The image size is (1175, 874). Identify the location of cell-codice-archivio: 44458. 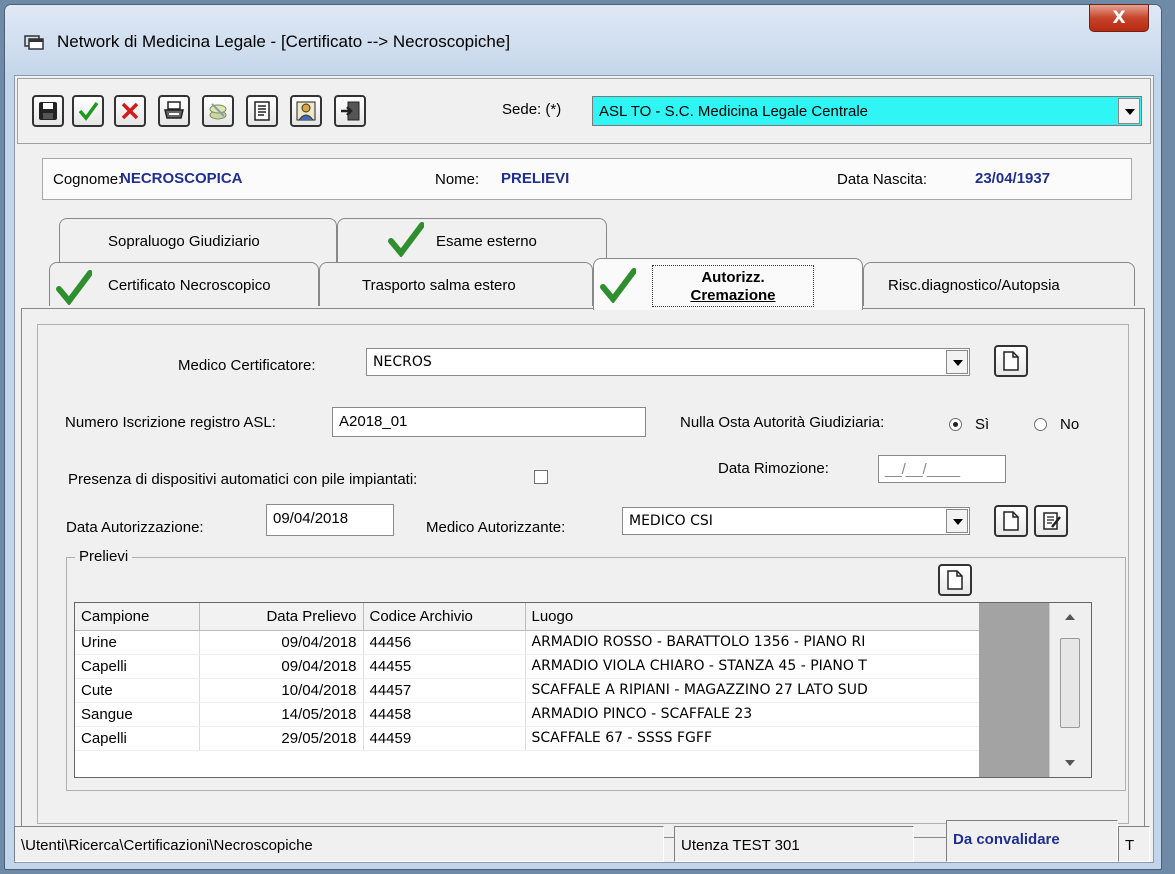
(444, 714).